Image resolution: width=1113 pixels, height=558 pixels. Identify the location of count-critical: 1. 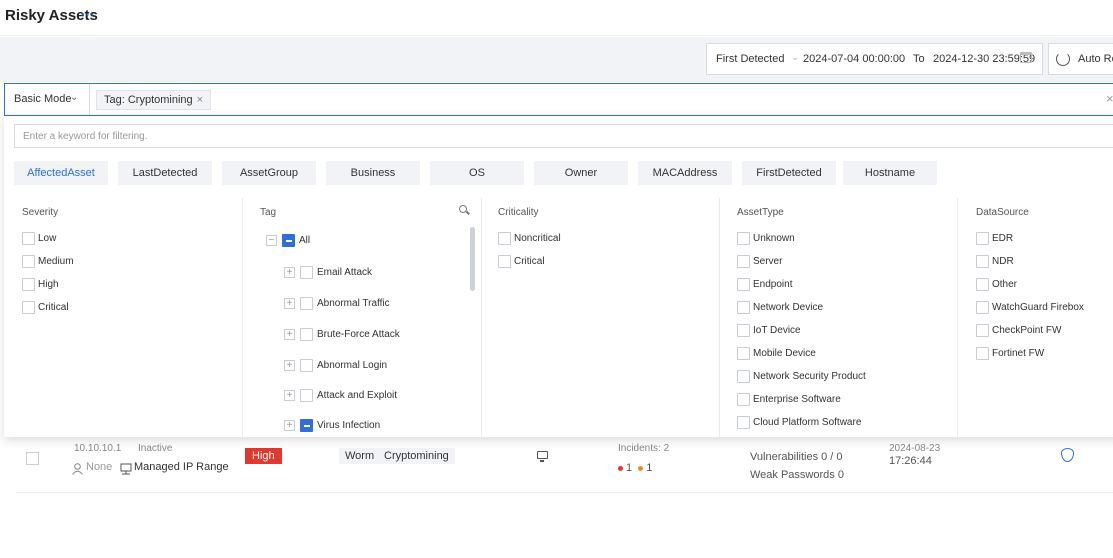
(629, 468).